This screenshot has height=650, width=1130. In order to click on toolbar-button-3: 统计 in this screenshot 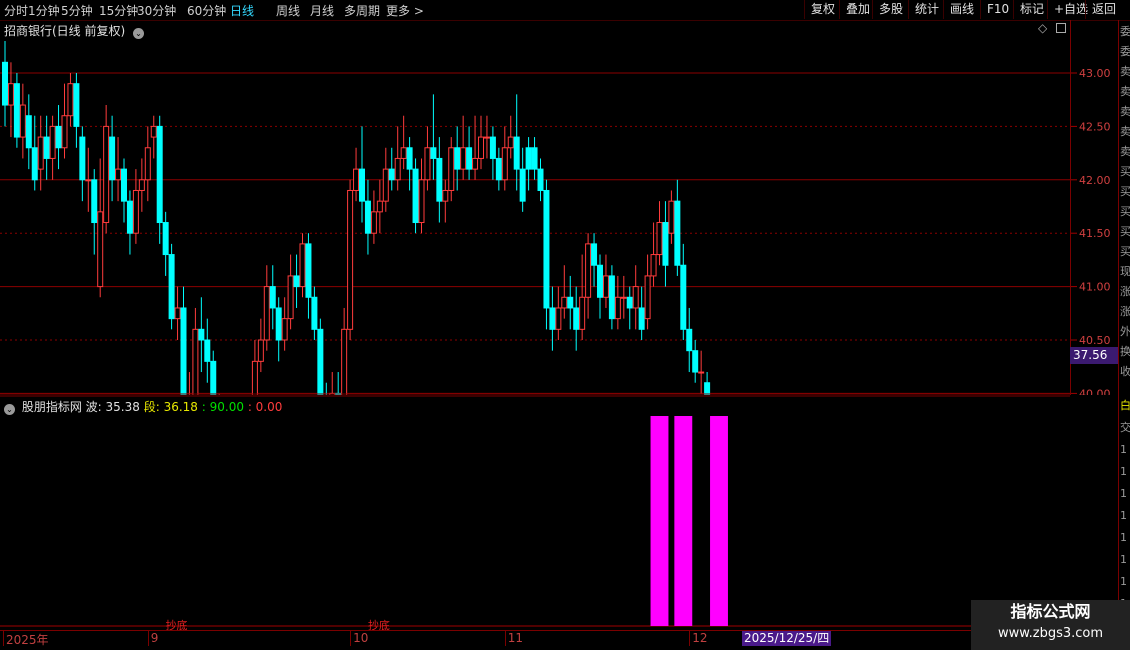, I will do `click(926, 9)`.